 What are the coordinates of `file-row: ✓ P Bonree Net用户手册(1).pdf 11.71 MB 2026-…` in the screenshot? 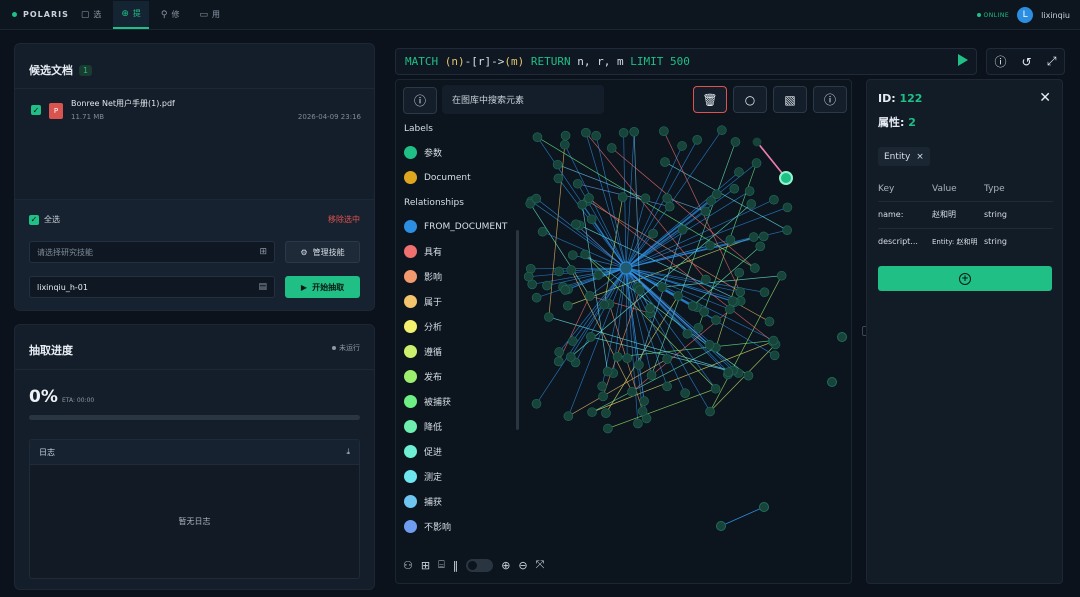 It's located at (195, 113).